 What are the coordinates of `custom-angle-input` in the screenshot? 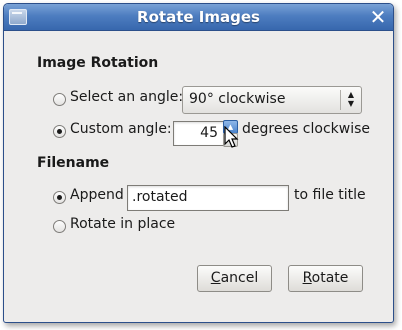 It's located at (197, 131).